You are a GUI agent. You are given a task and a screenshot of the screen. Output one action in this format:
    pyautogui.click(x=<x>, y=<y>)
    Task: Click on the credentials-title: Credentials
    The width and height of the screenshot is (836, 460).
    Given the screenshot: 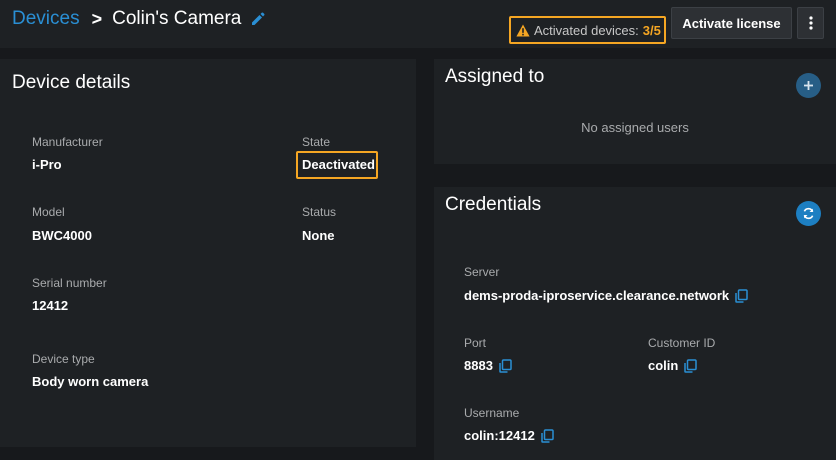 What is the action you would take?
    pyautogui.click(x=493, y=204)
    